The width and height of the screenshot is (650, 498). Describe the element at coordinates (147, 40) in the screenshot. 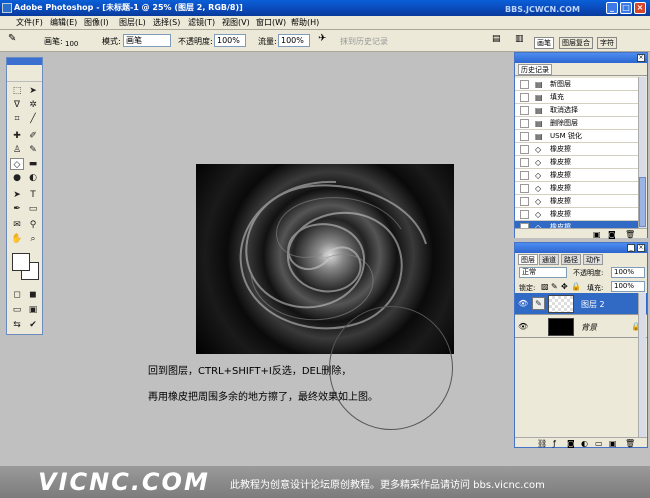

I see `mode-select: 画笔` at that location.